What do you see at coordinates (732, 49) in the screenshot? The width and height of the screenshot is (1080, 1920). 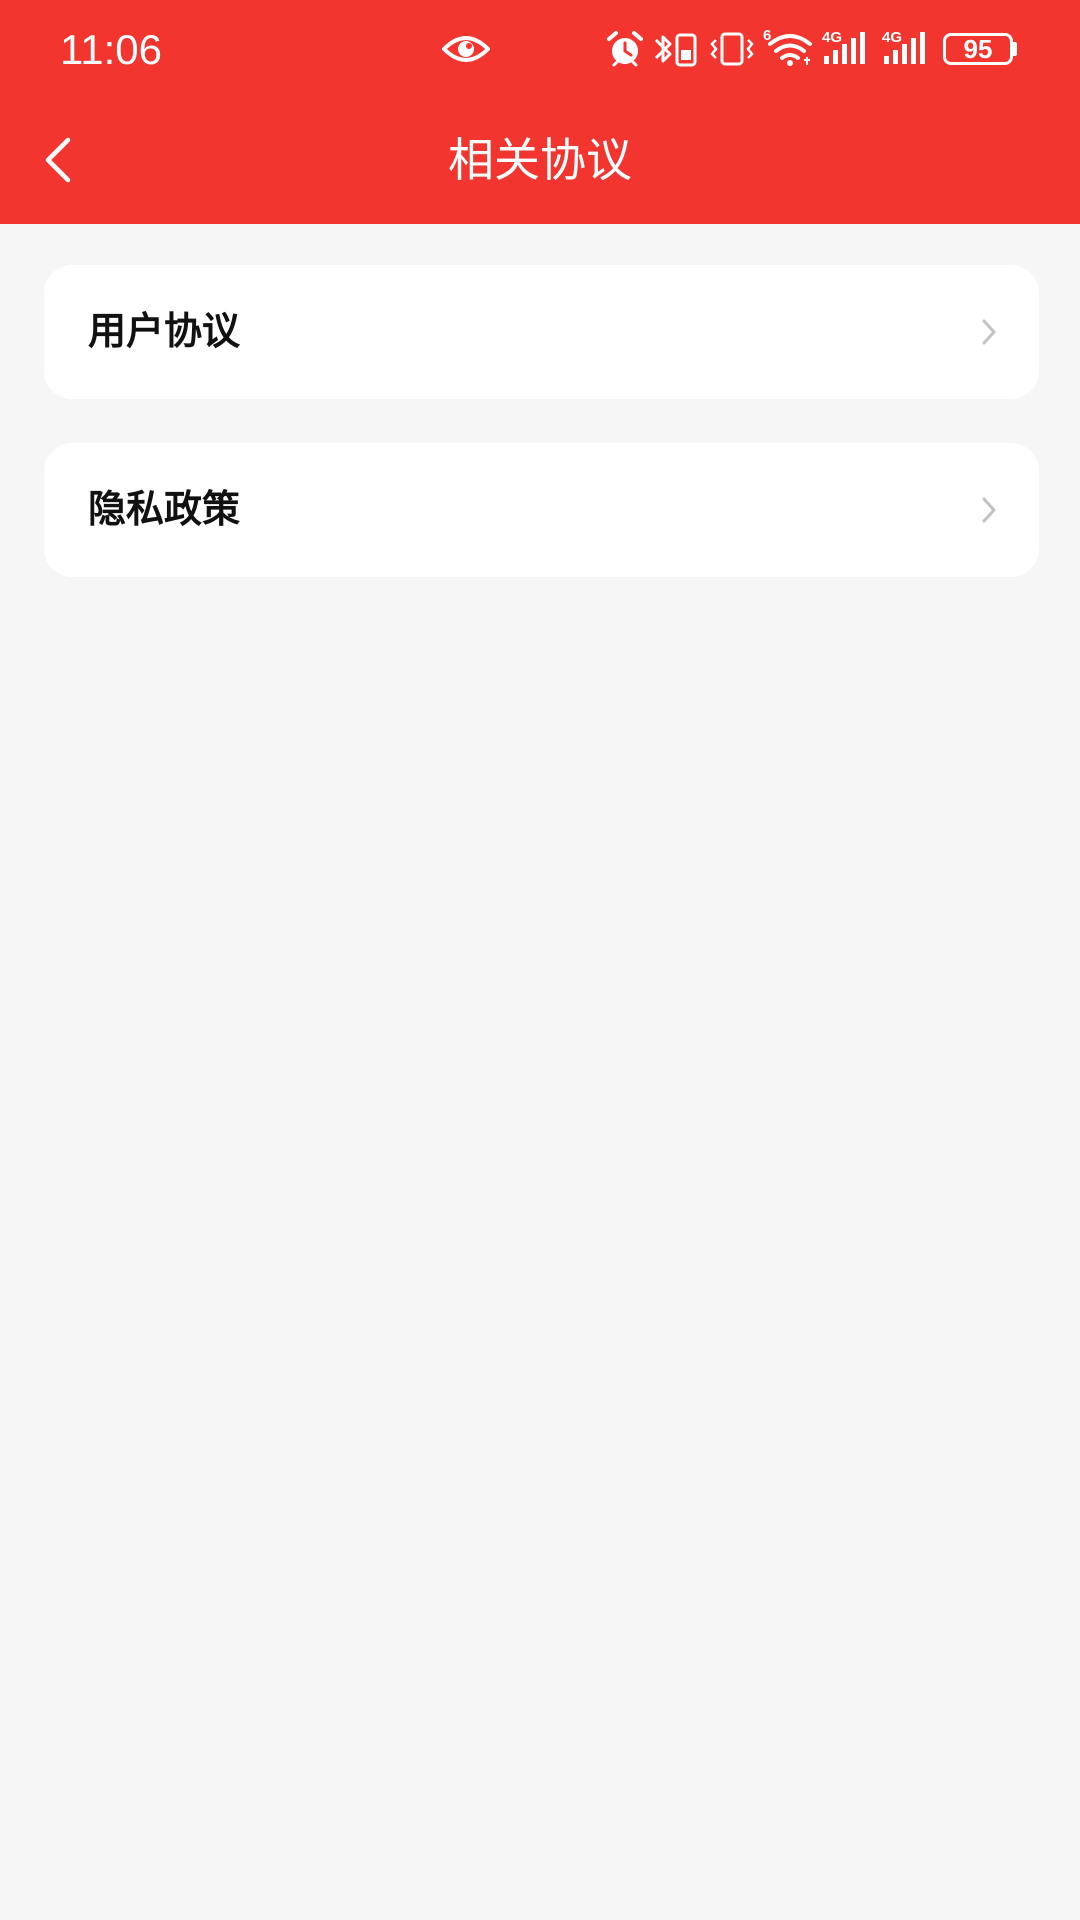 I see `vibrate-icon` at bounding box center [732, 49].